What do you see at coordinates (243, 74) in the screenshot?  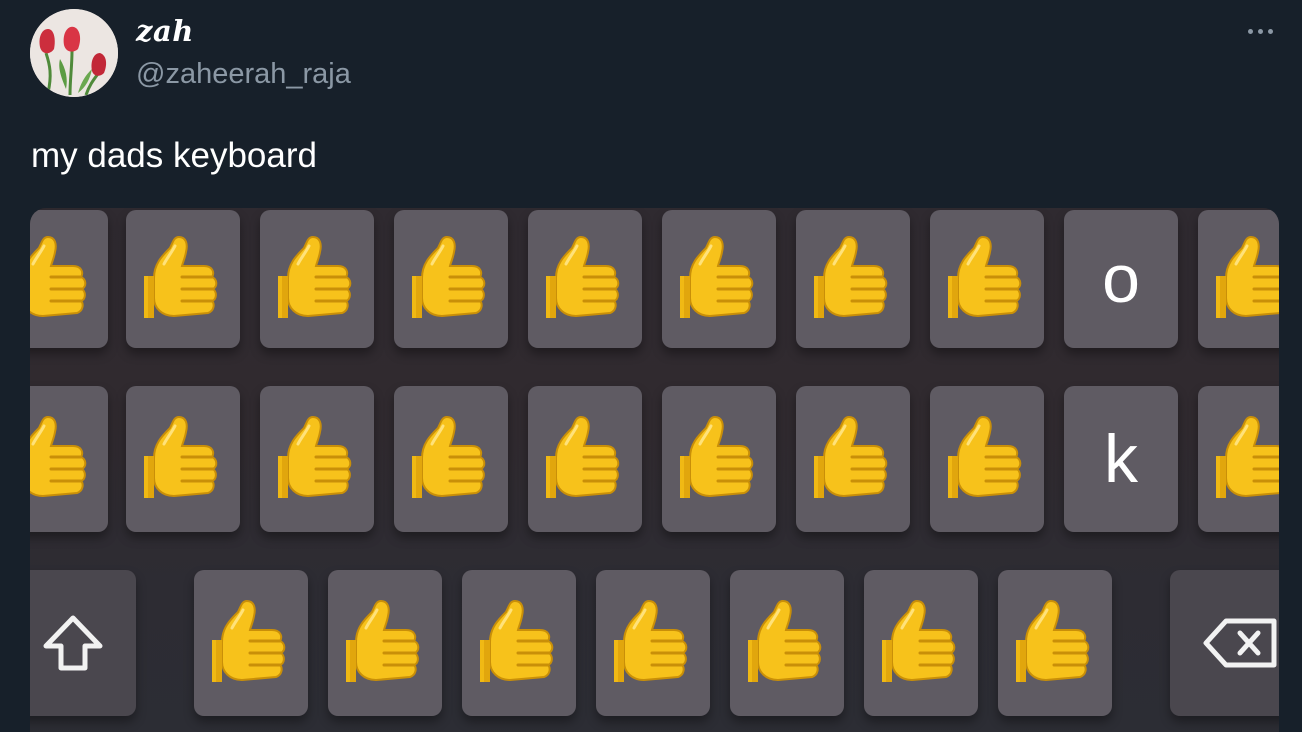 I see `user-handle: @zaheerah_raja` at bounding box center [243, 74].